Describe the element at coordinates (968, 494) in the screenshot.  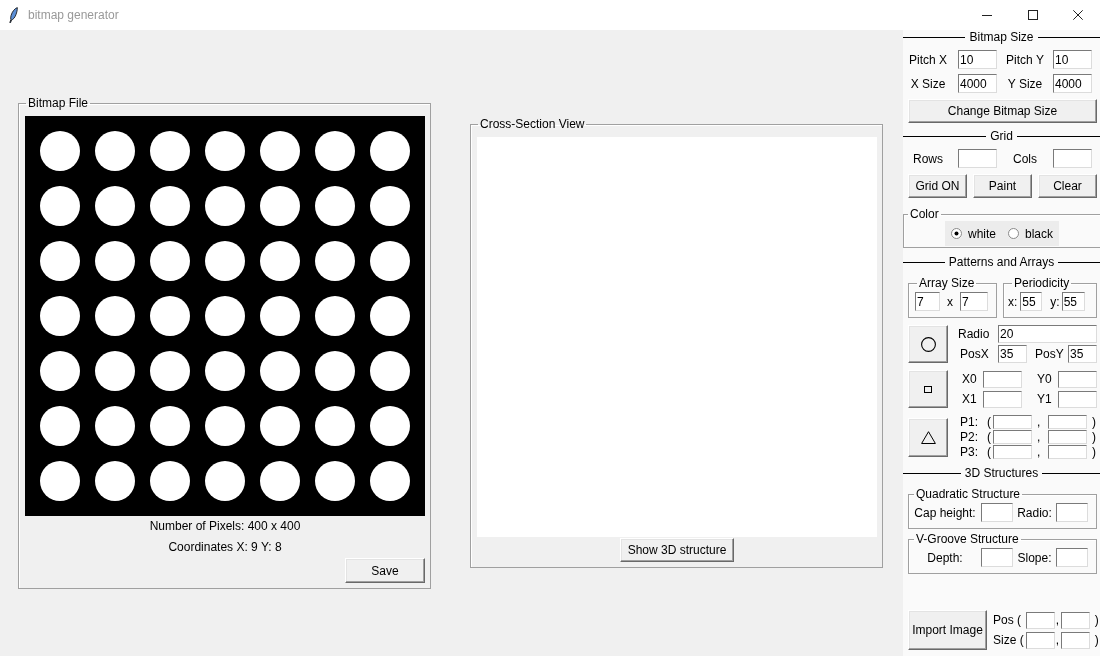
I see `group-title: Quadratic Structure` at that location.